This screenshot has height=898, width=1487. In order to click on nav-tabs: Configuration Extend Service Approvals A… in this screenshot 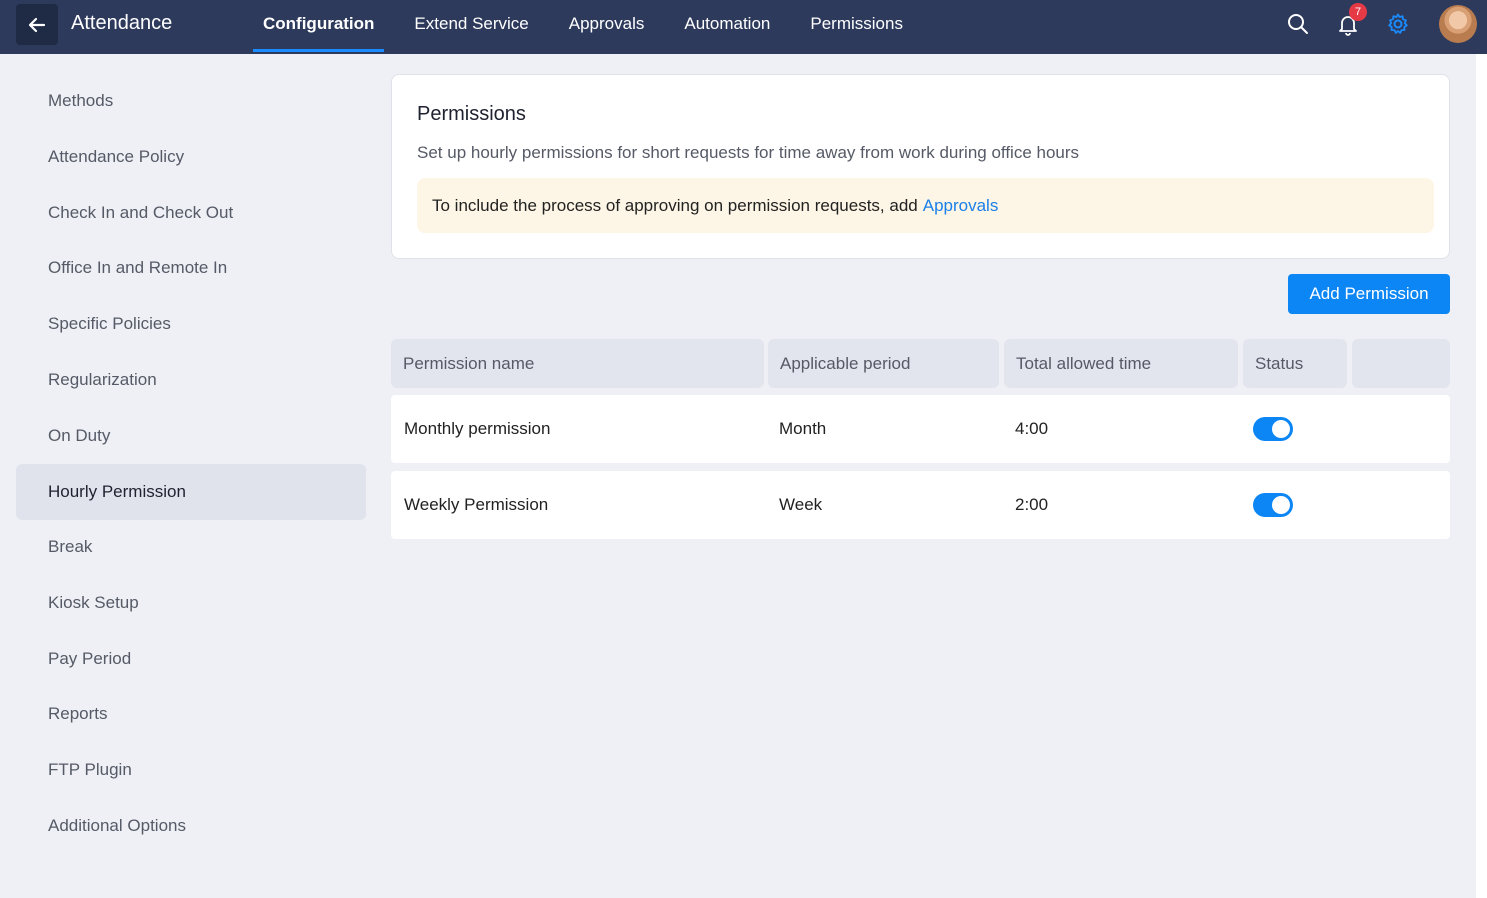, I will do `click(593, 27)`.